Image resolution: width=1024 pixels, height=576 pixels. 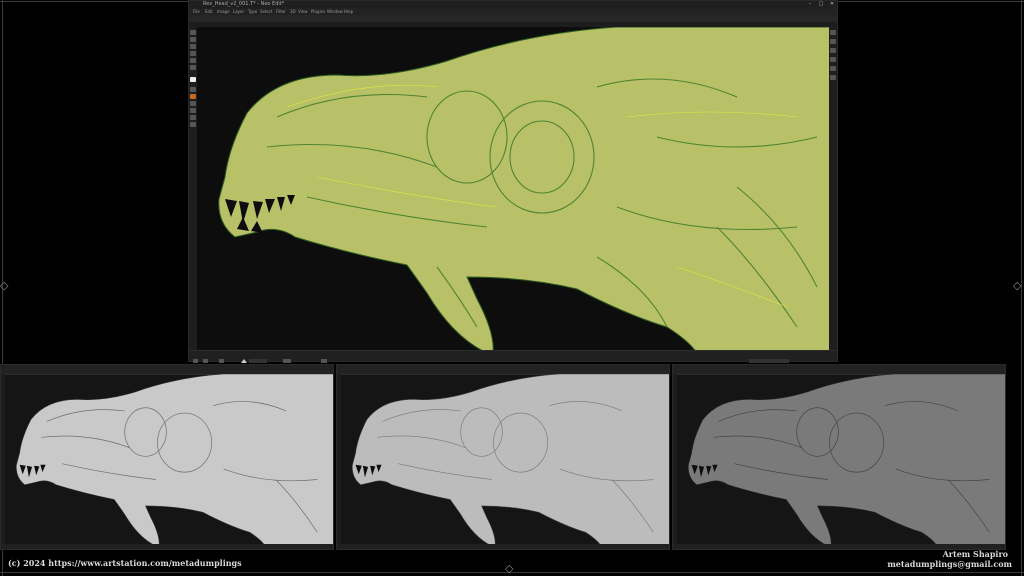 What do you see at coordinates (281, 11) in the screenshot?
I see `menu-filter: Filter` at bounding box center [281, 11].